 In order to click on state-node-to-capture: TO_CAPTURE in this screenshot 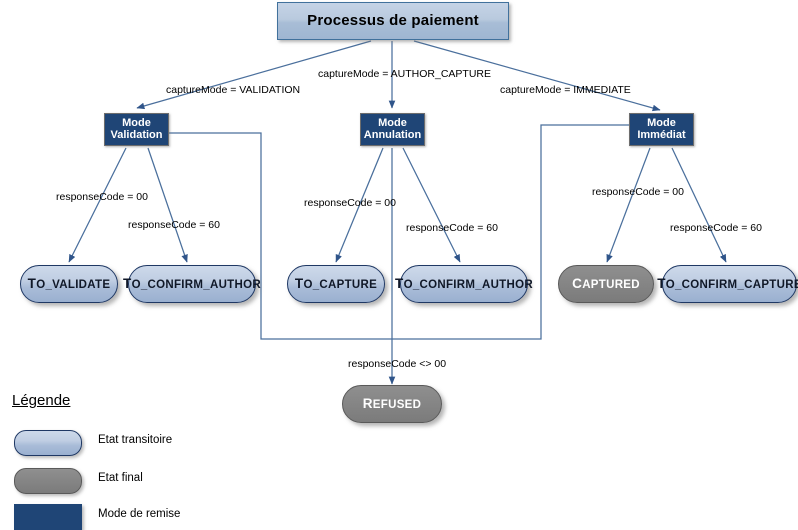, I will do `click(336, 284)`.